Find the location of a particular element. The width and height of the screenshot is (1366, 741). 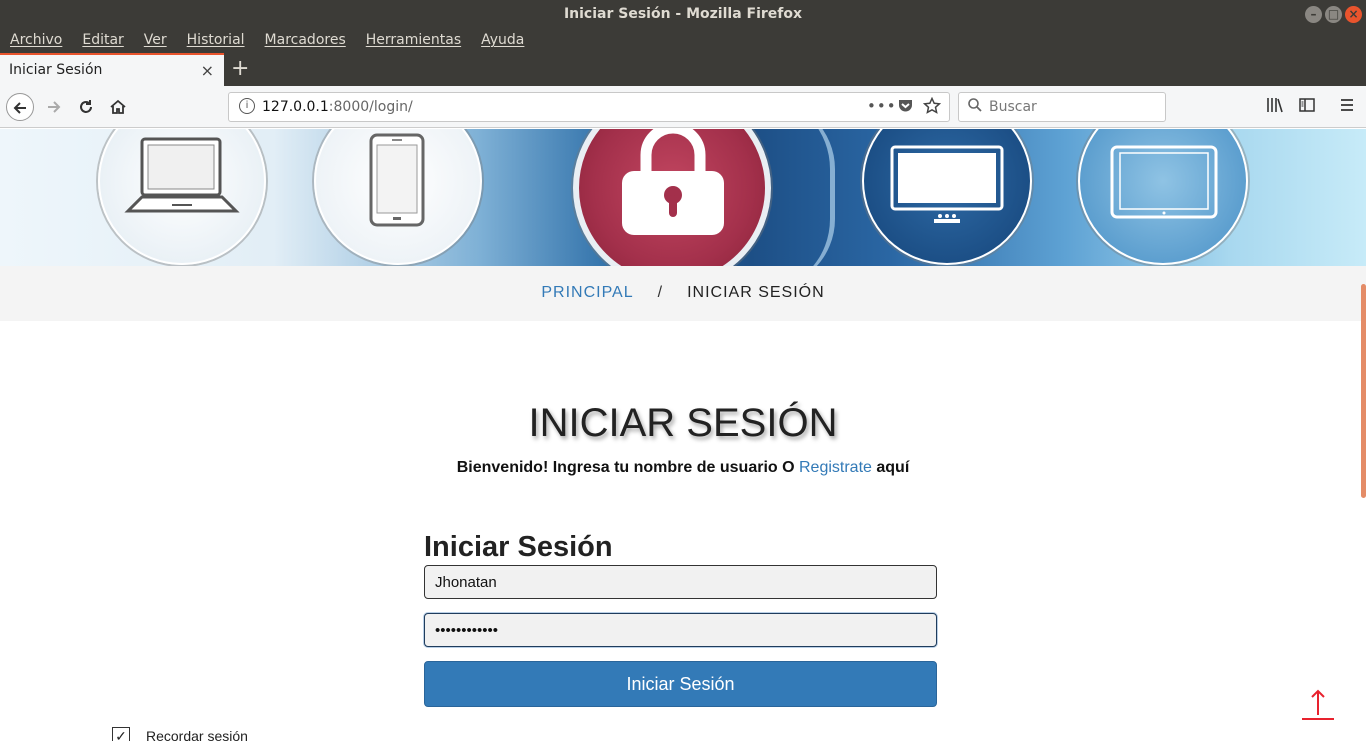

register-link: Registrate is located at coordinates (835, 467).